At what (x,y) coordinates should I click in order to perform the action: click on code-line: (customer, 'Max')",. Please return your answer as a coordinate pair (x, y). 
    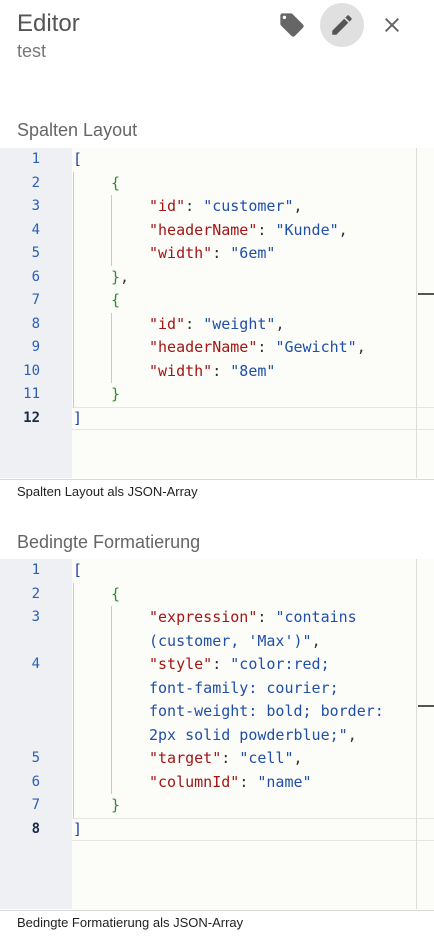
    Looking at the image, I should click on (217, 642).